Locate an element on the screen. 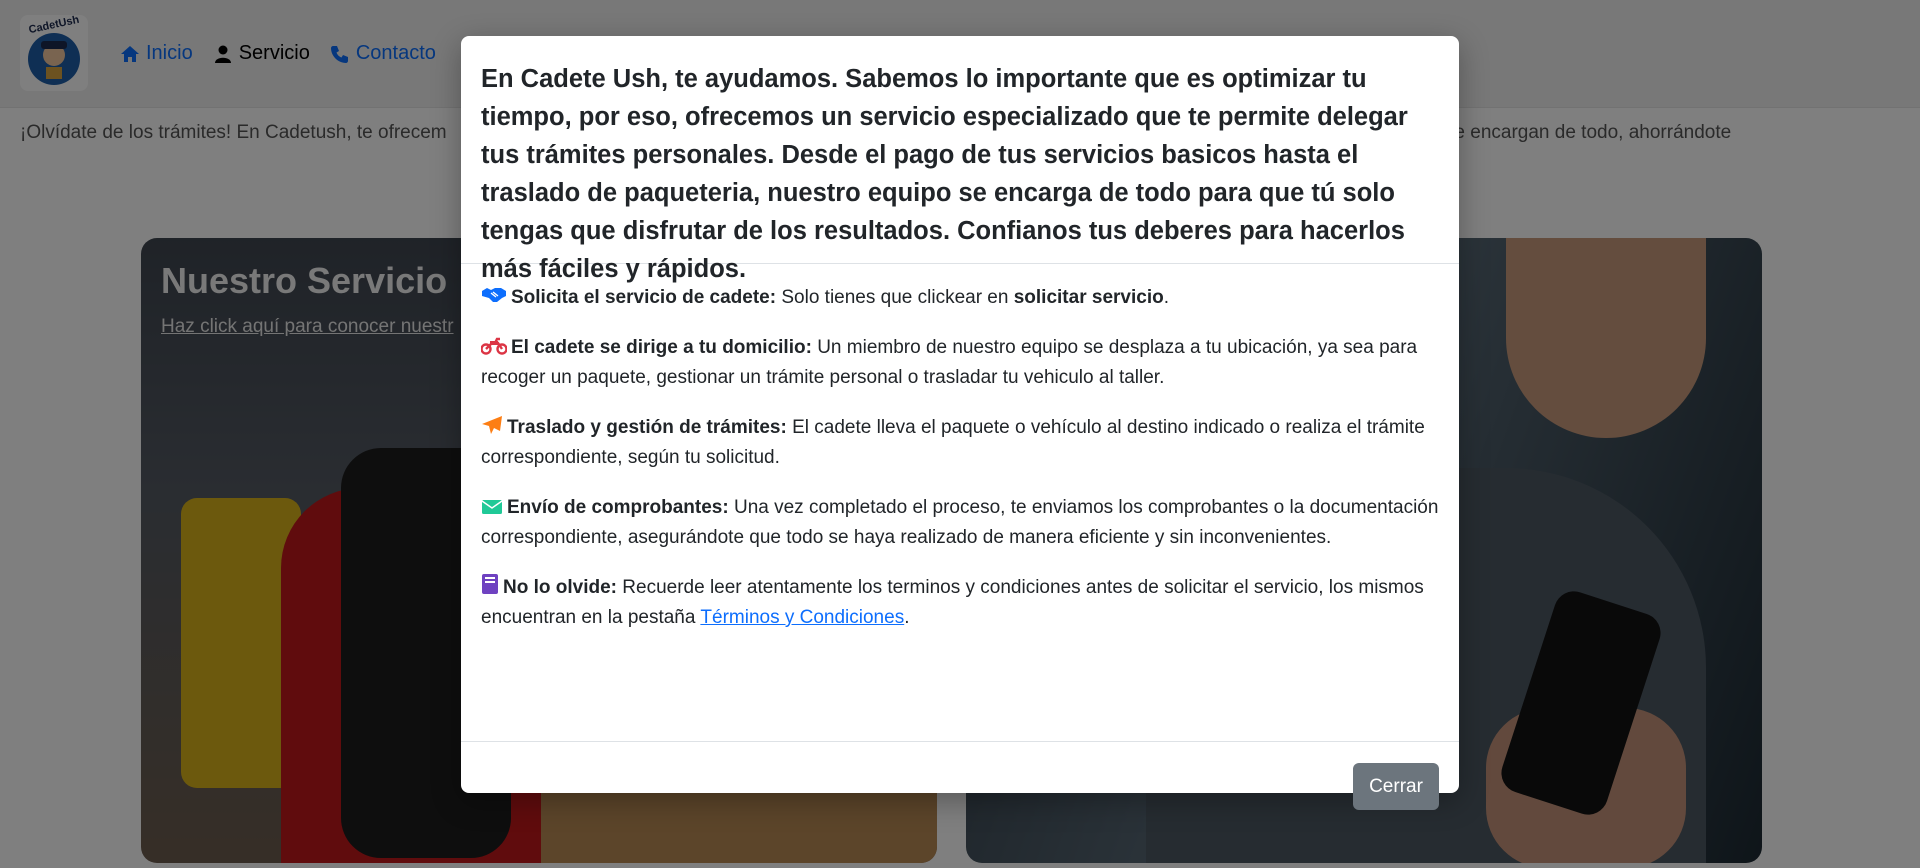 This screenshot has width=1920, height=868. step-solicita-after: . is located at coordinates (1166, 297).